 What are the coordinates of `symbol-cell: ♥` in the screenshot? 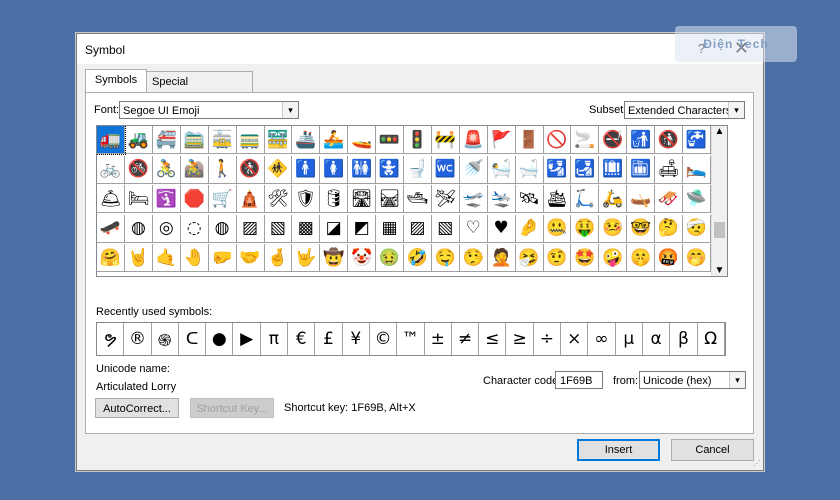 It's located at (501, 228).